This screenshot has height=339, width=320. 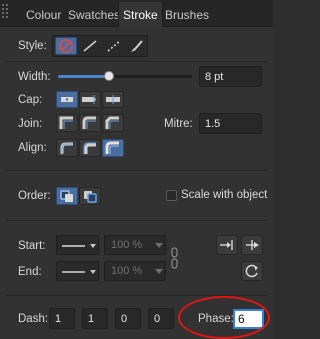 I want to click on chain-link-icon, so click(x=174, y=258).